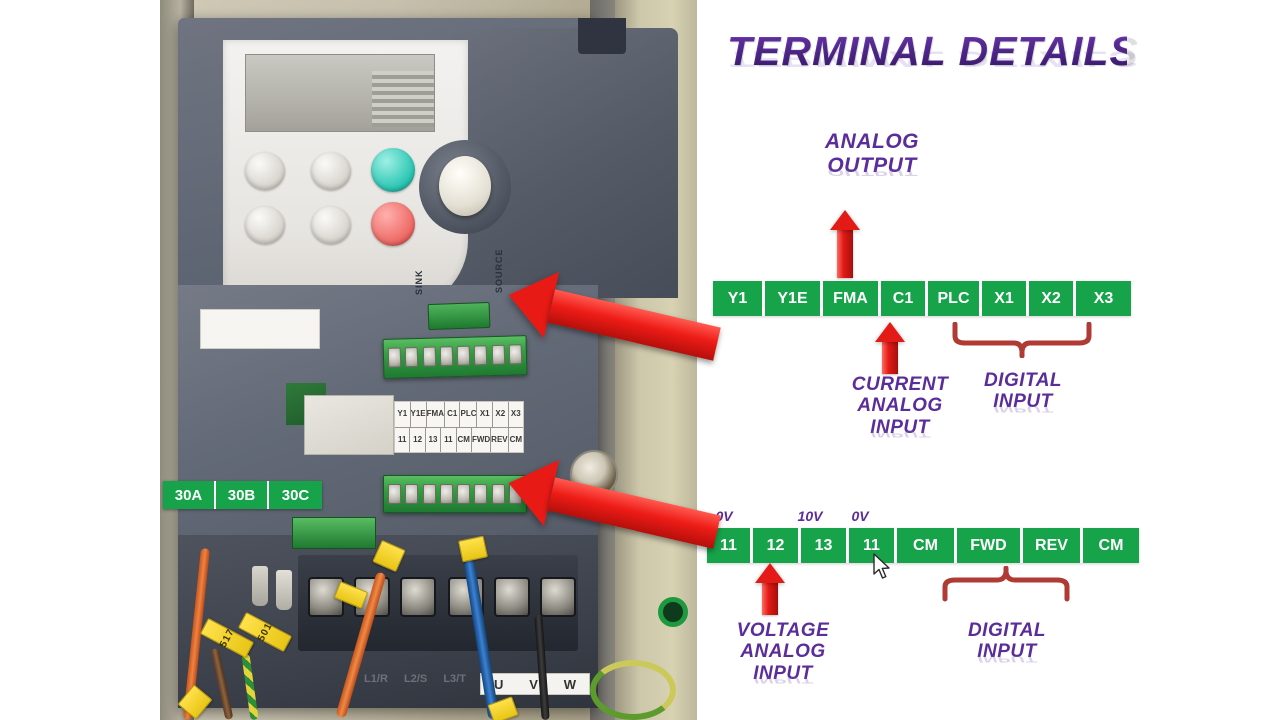 This screenshot has height=720, width=1280. I want to click on power-label: L1/R, so click(376, 679).